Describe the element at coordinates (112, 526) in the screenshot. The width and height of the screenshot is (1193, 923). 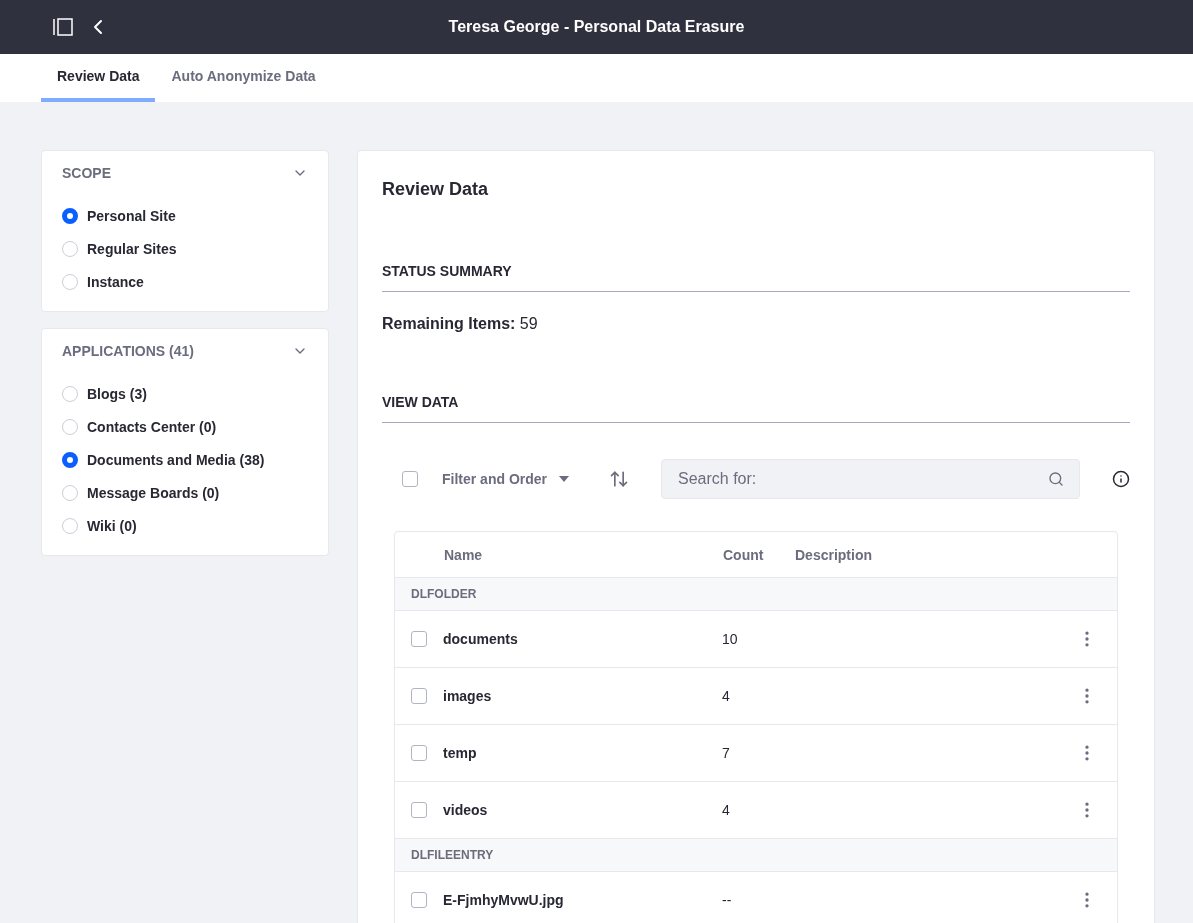
I see `radio-label: Wiki (0)` at that location.